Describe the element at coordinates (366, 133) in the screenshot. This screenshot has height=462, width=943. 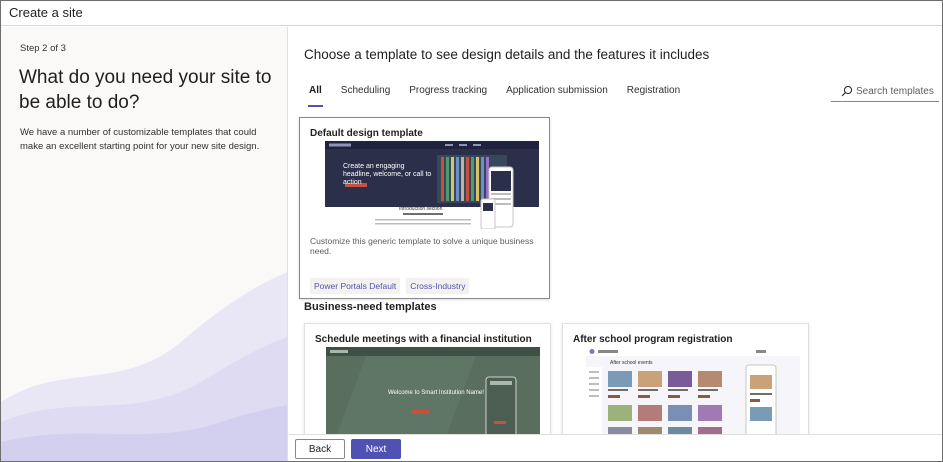
I see `card-title: Default design template` at that location.